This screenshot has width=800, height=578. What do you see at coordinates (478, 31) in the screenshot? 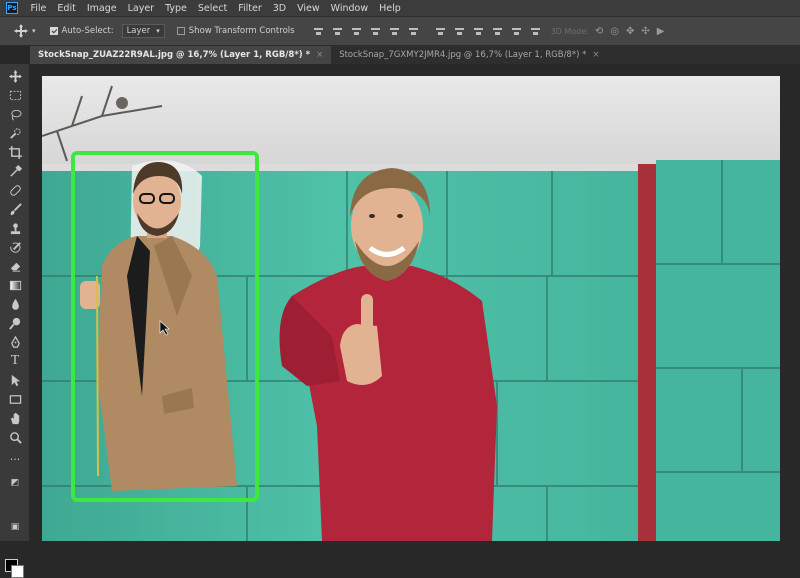
I see `distribute-bottom-icon` at bounding box center [478, 31].